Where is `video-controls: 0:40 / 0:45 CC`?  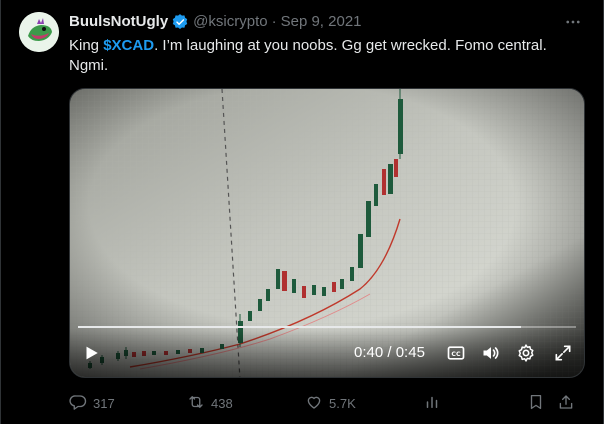
video-controls: 0:40 / 0:45 CC is located at coordinates (327, 353).